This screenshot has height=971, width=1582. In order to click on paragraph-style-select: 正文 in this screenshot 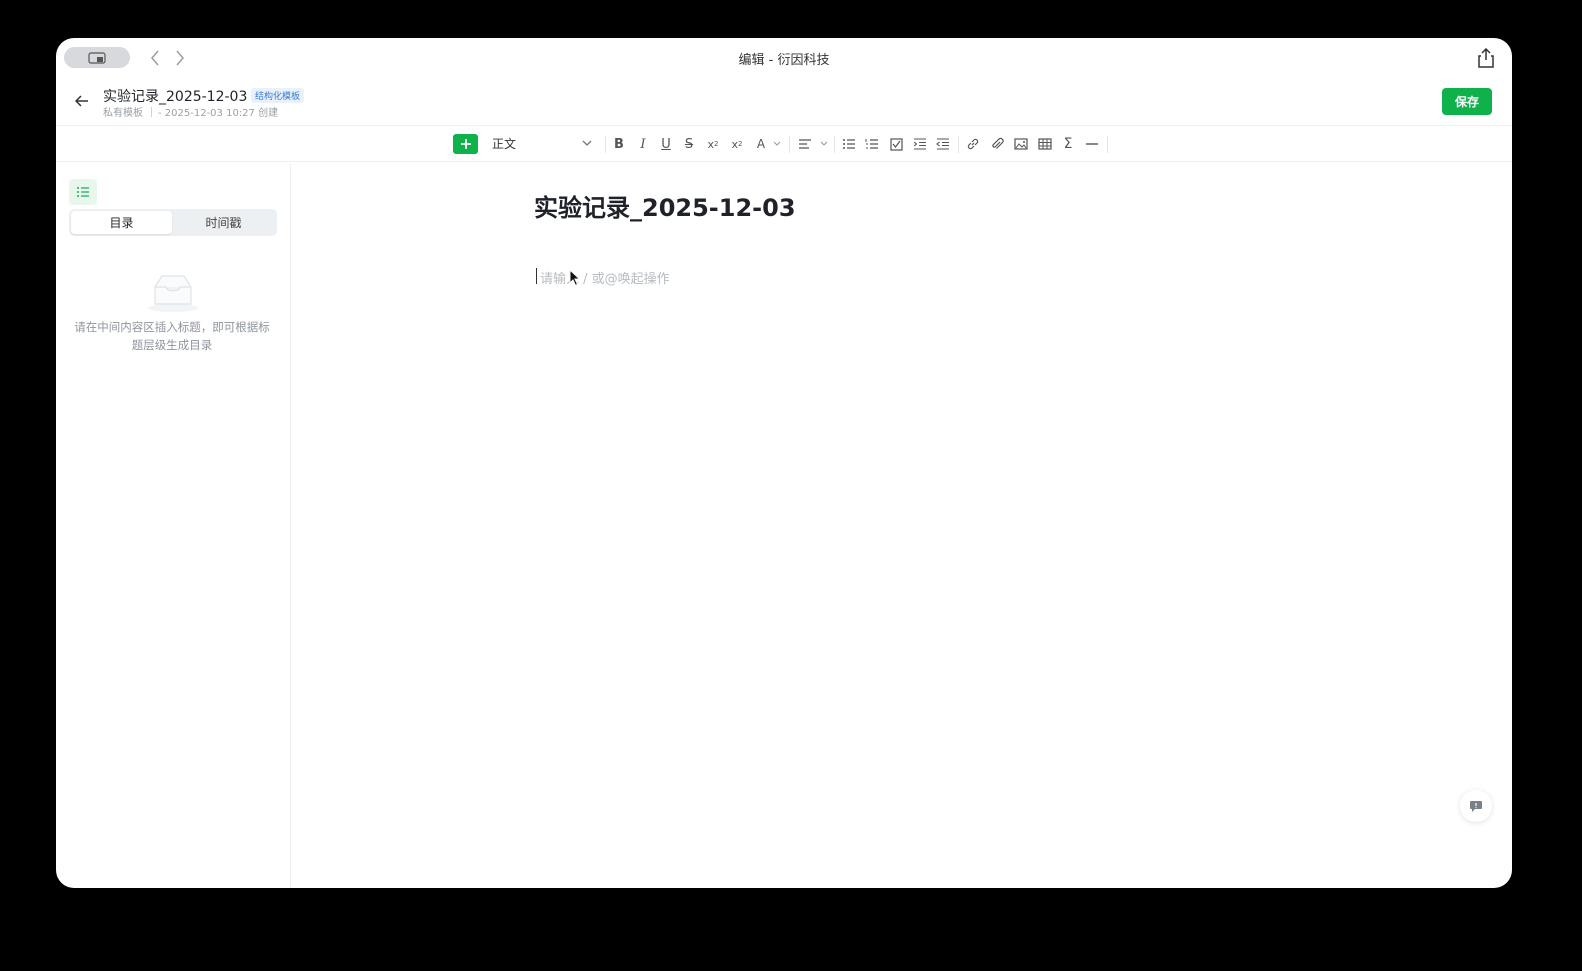, I will do `click(504, 143)`.